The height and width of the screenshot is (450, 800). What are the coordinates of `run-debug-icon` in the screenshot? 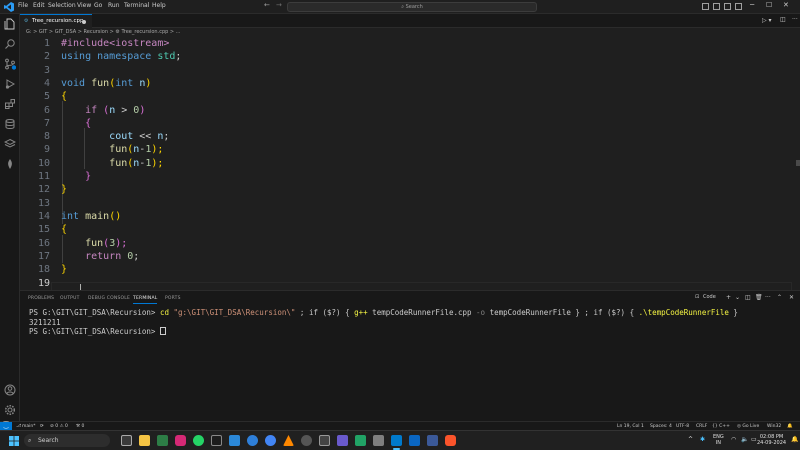 It's located at (10, 84).